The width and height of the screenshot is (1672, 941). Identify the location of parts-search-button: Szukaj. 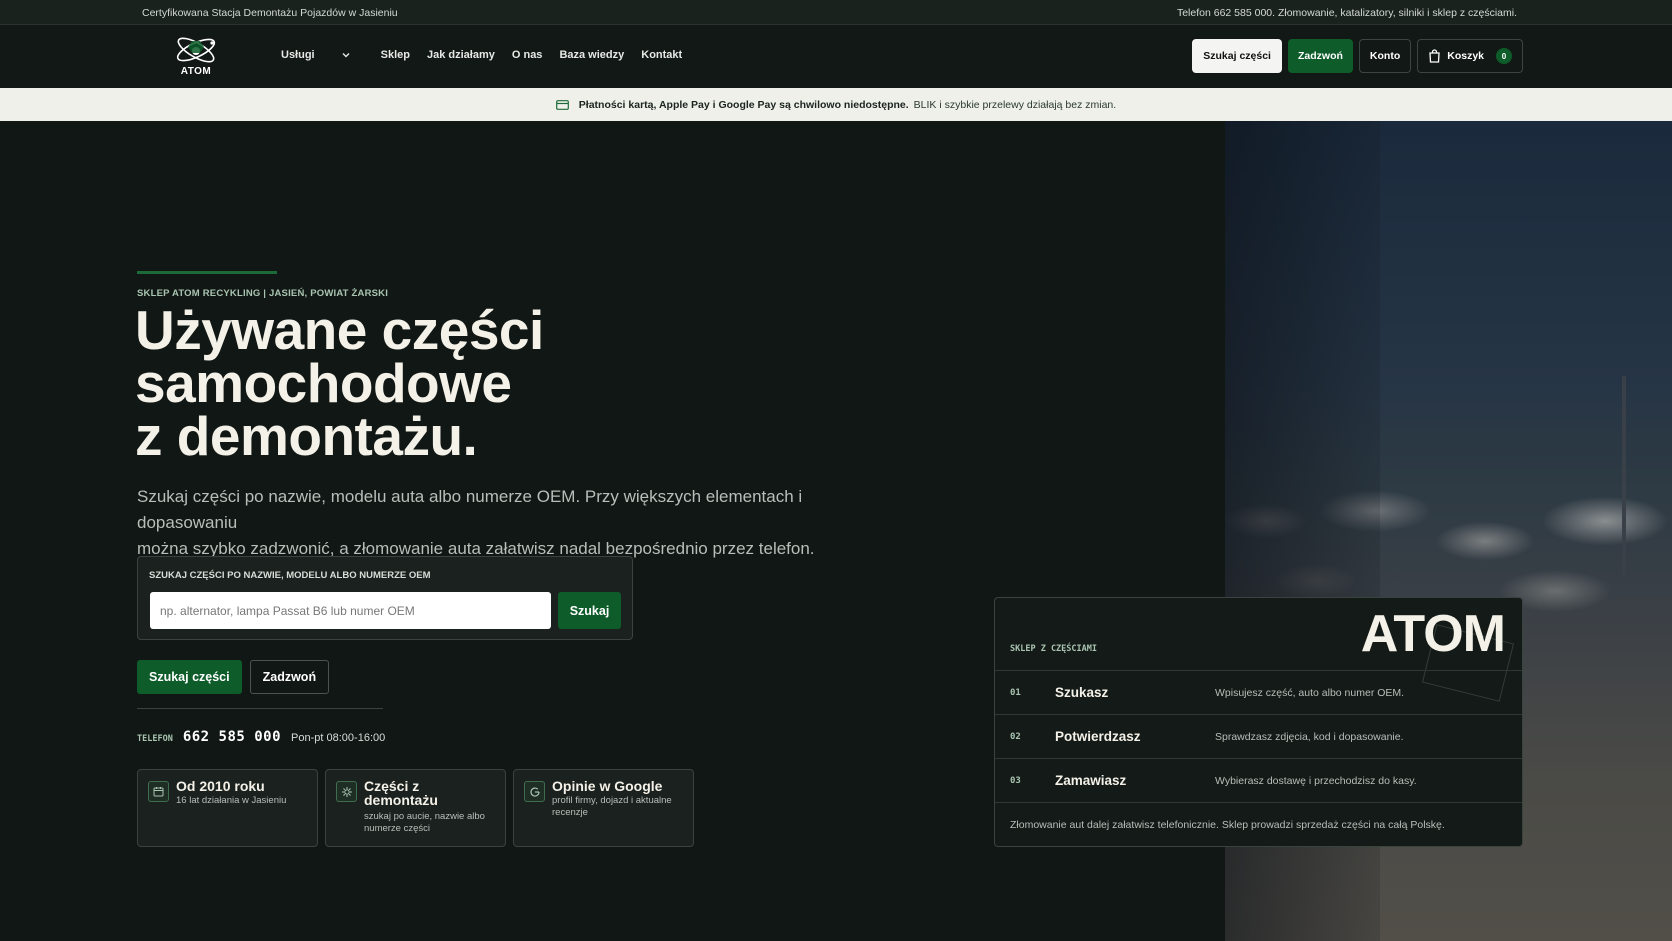
(589, 610).